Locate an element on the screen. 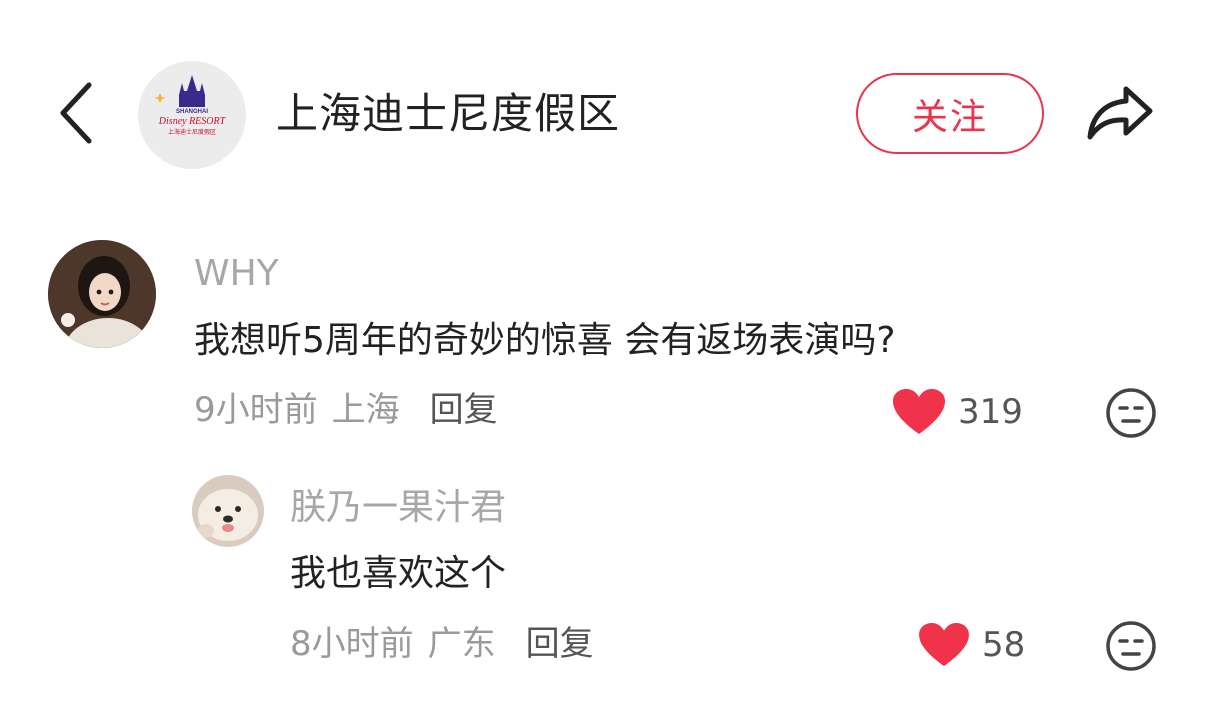 The image size is (1206, 701). comment-meta: 8小时前 广东 回复 is located at coordinates (442, 644).